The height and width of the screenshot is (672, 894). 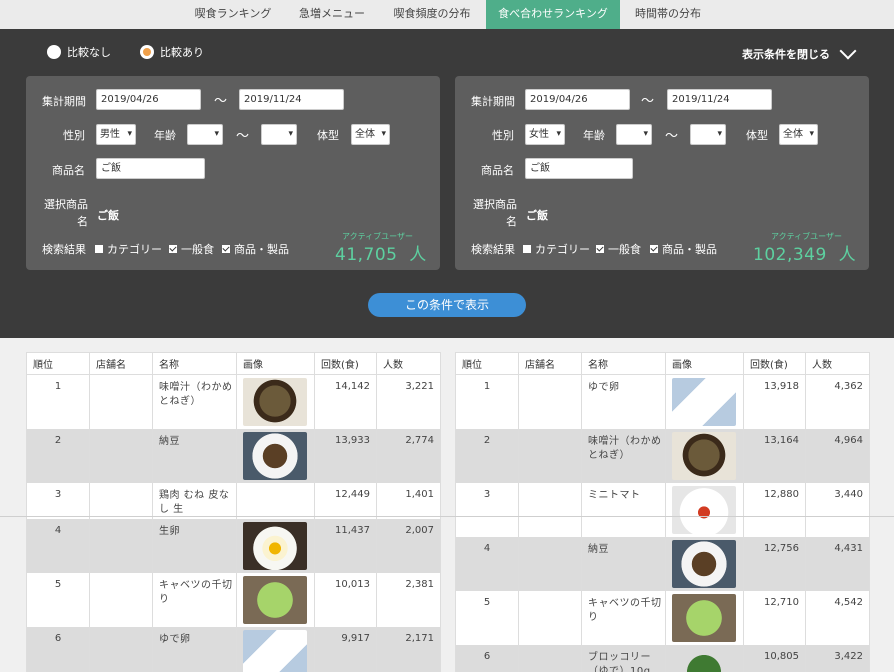 What do you see at coordinates (345, 363) in the screenshot?
I see `header-count: 回数(食)` at bounding box center [345, 363].